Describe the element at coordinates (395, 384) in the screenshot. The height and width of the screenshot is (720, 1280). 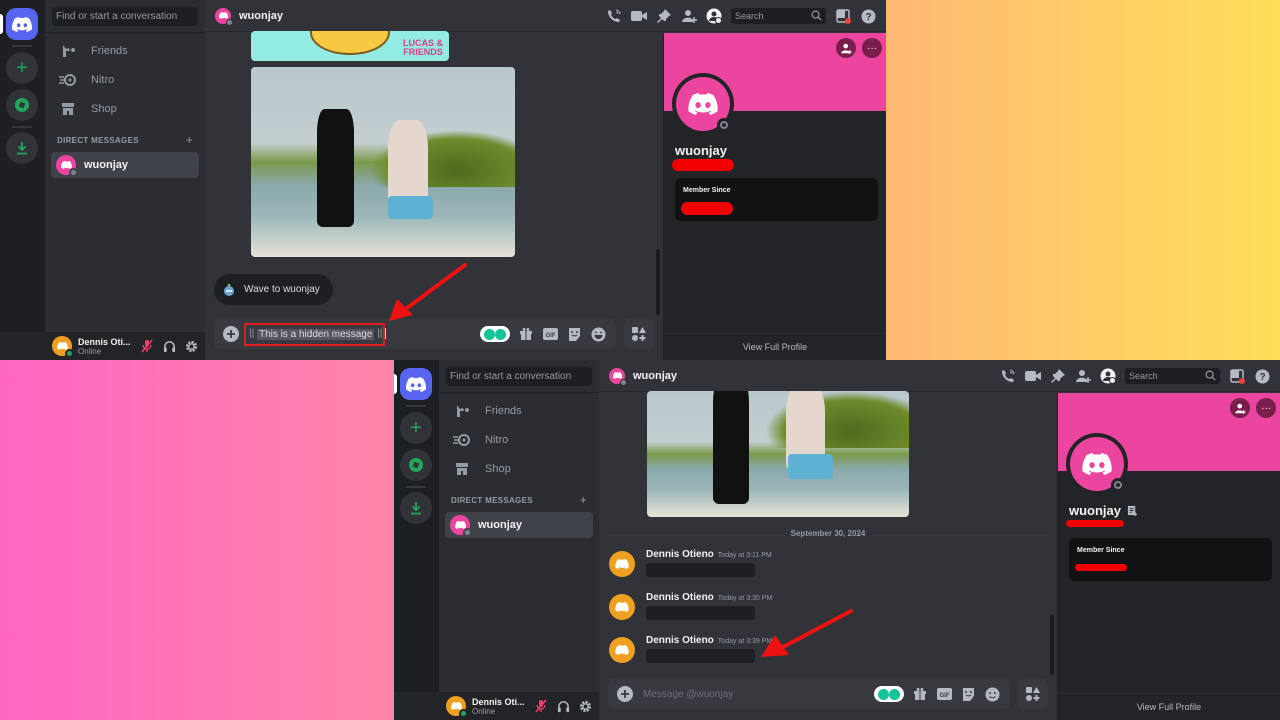
I see `selected-indicator` at that location.